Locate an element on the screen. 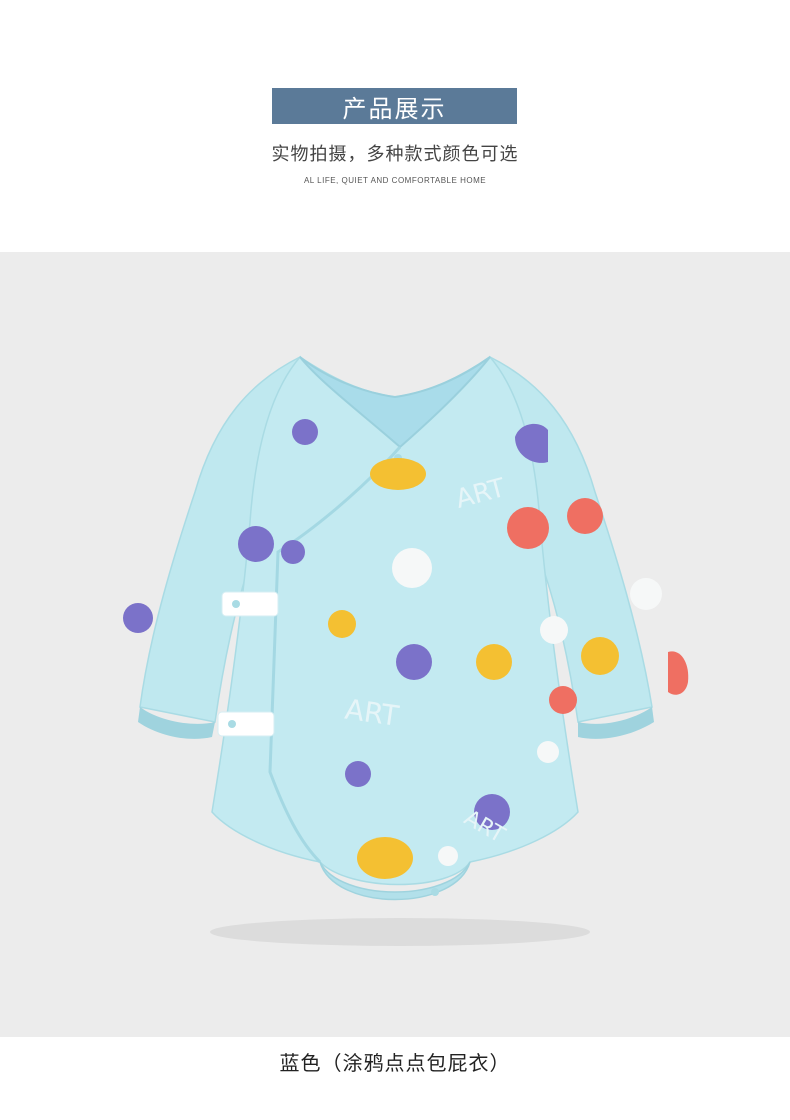  side-tab-upper is located at coordinates (250, 604).